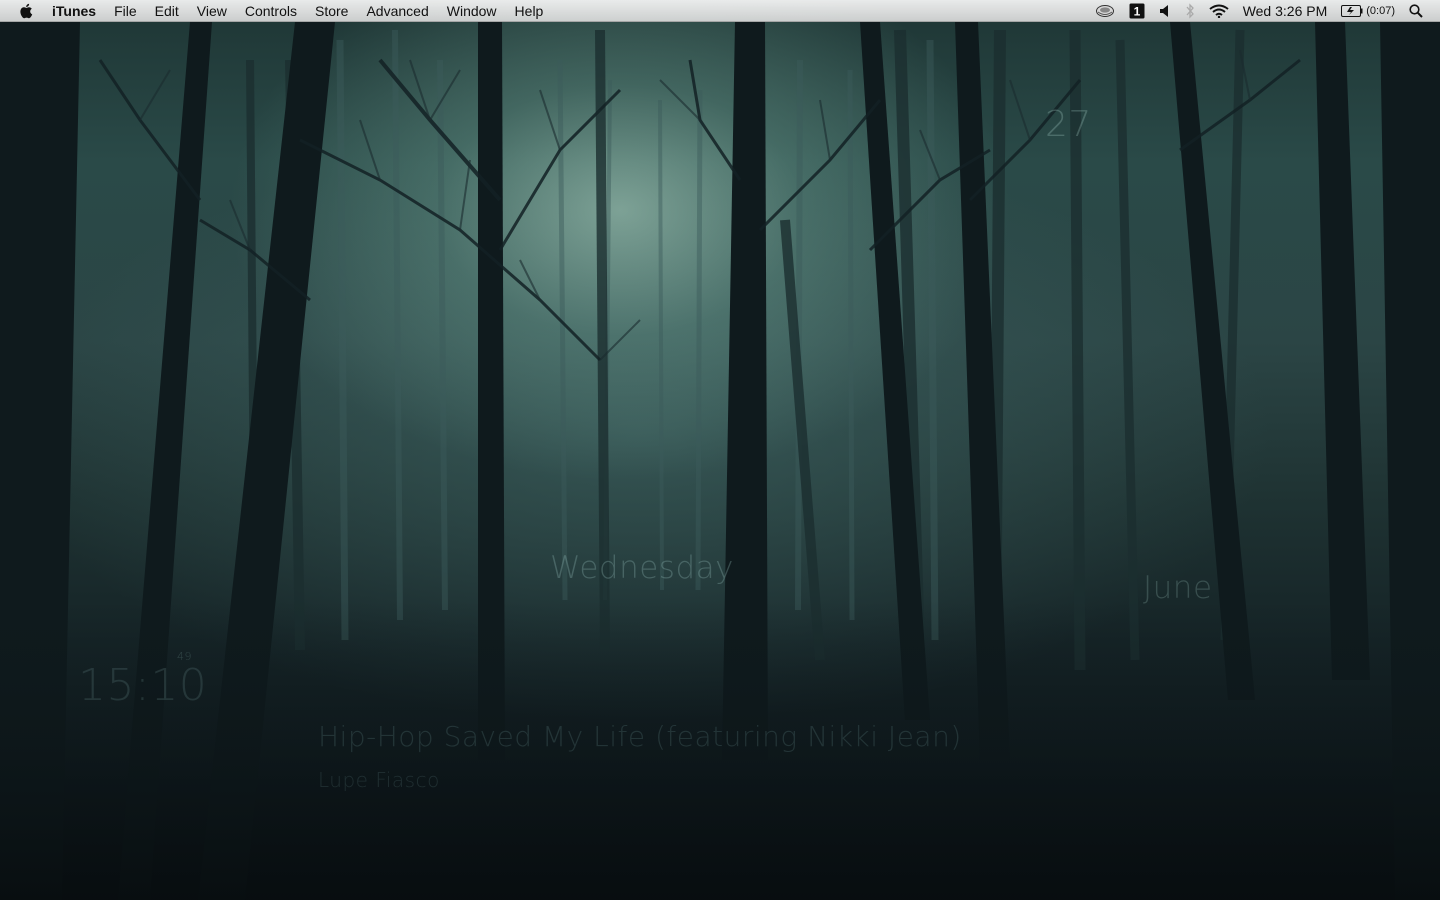 Image resolution: width=1440 pixels, height=900 pixels. Describe the element at coordinates (1190, 11) in the screenshot. I see `bluetooth-icon` at that location.